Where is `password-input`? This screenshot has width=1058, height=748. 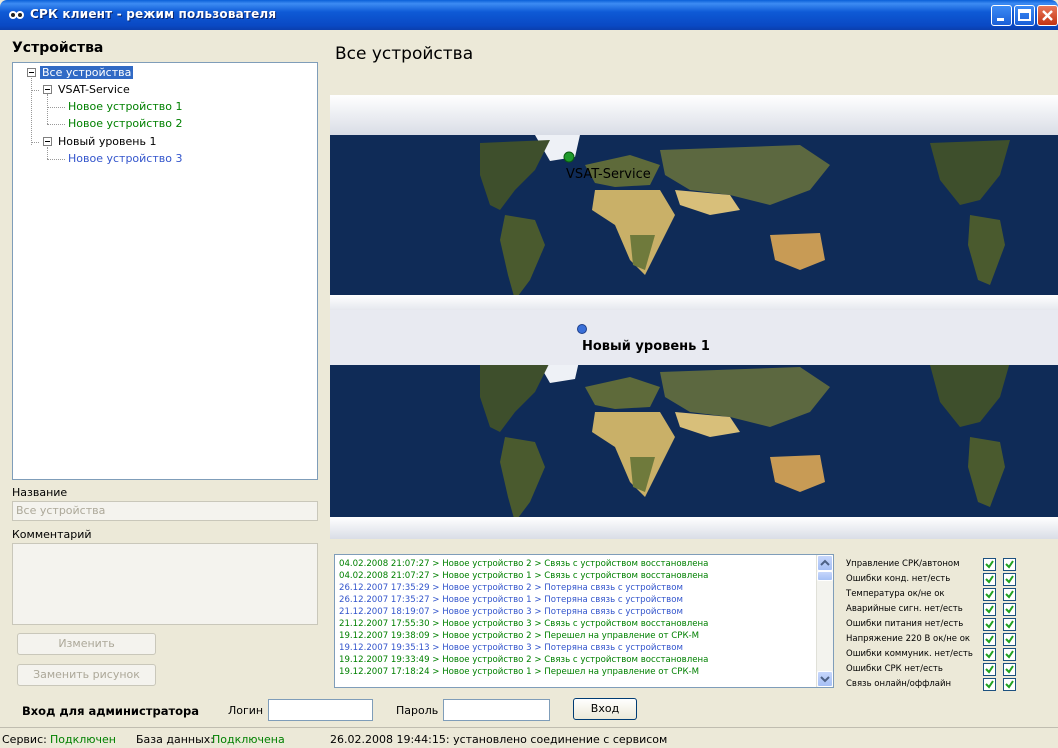
password-input is located at coordinates (496, 710).